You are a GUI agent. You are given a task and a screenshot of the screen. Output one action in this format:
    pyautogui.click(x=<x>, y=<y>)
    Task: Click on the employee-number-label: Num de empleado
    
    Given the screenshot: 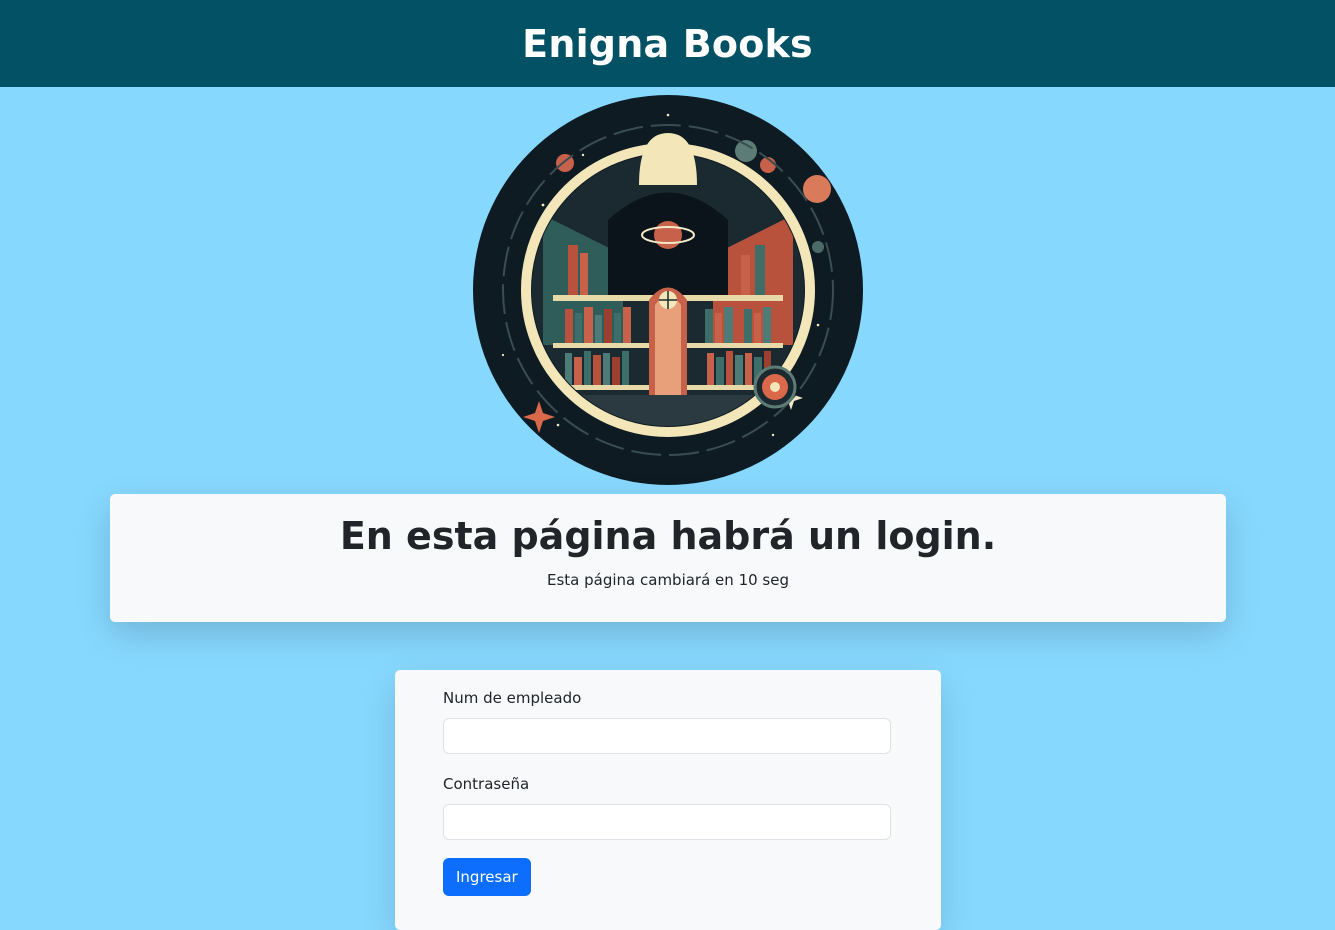 What is the action you would take?
    pyautogui.click(x=512, y=698)
    